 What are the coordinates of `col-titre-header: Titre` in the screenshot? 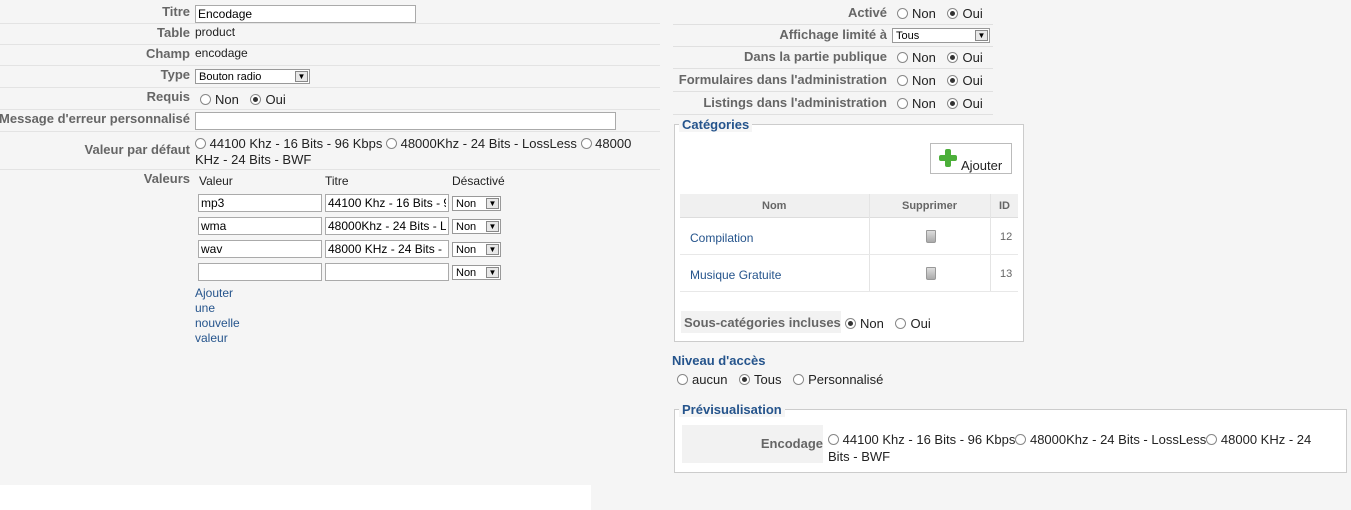 It's located at (337, 181).